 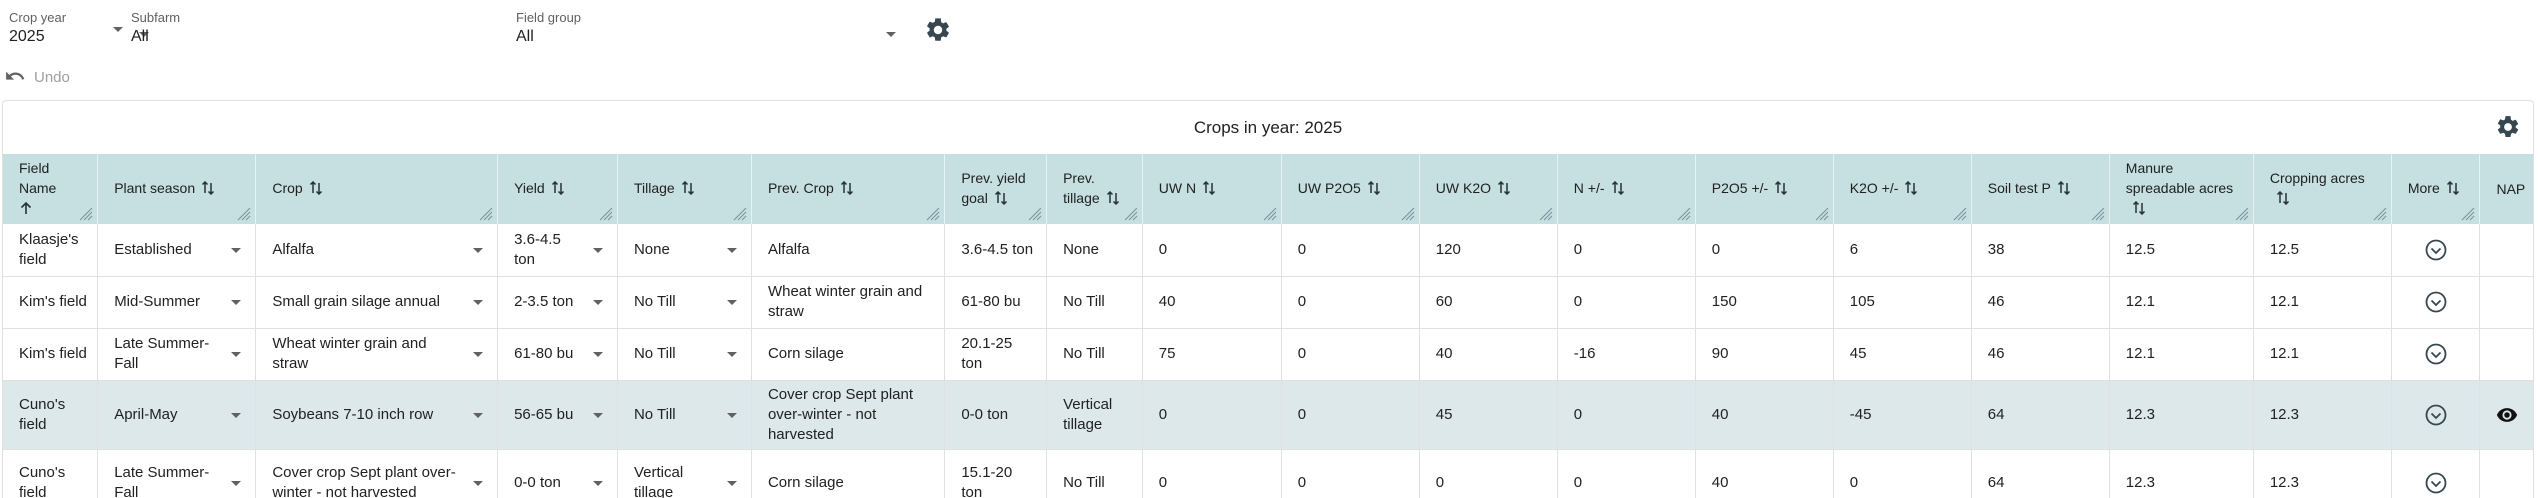 I want to click on plant-season-select: Established, so click(x=177, y=250).